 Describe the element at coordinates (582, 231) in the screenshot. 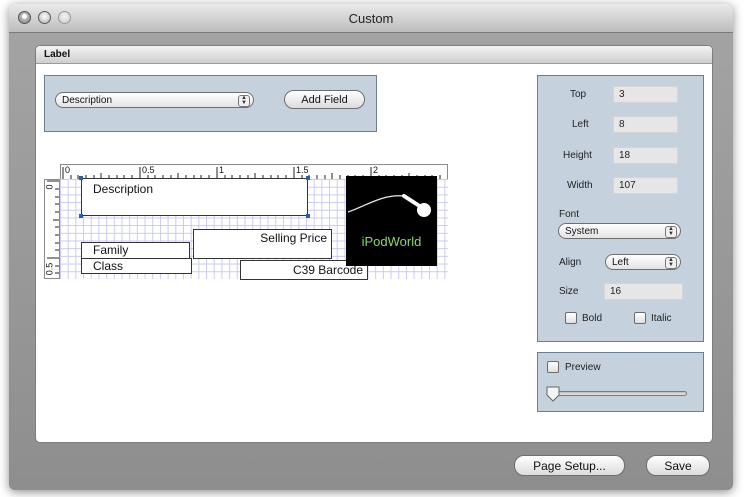

I see `font-popup-value: System` at that location.